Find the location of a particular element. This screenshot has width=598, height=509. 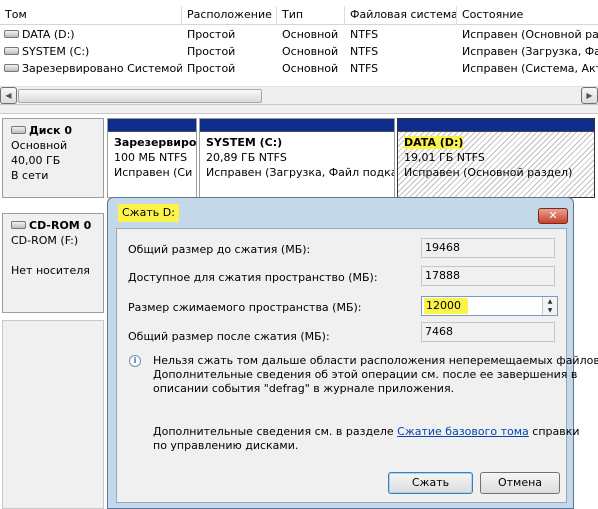

total-before-label: Общий размер до сжатия (МБ): is located at coordinates (219, 249).